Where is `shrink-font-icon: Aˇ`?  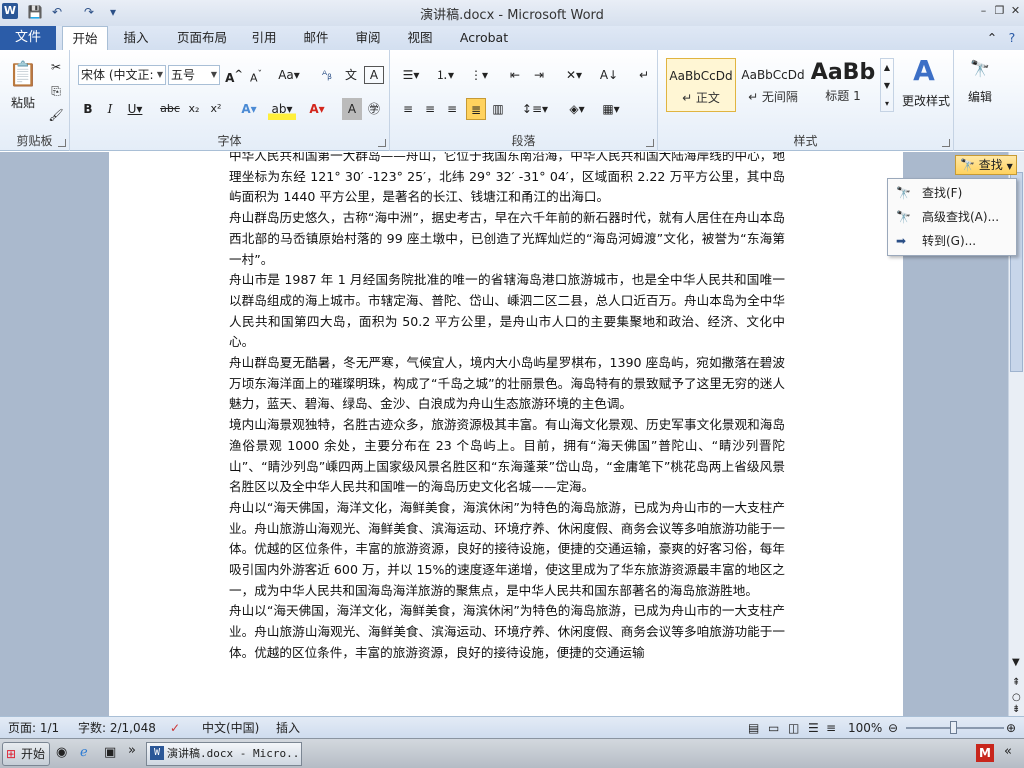
shrink-font-icon: Aˇ is located at coordinates (256, 75).